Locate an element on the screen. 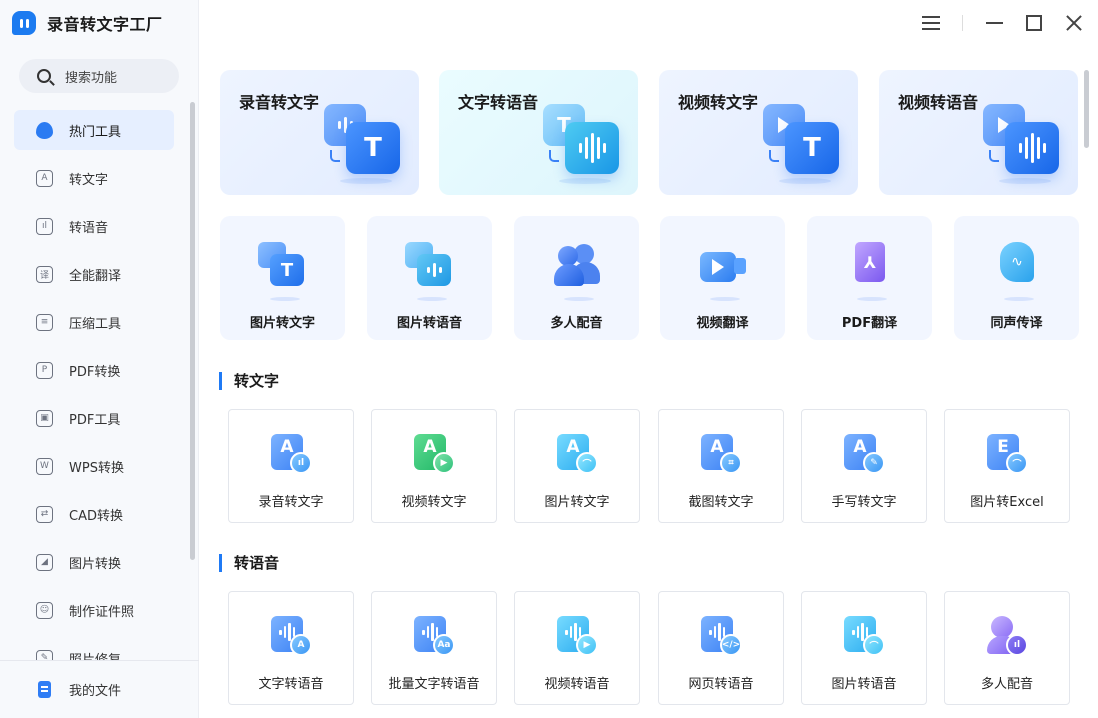 This screenshot has width=1098, height=718. sidebar-item: ▣ PDF工具 is located at coordinates (94, 418).